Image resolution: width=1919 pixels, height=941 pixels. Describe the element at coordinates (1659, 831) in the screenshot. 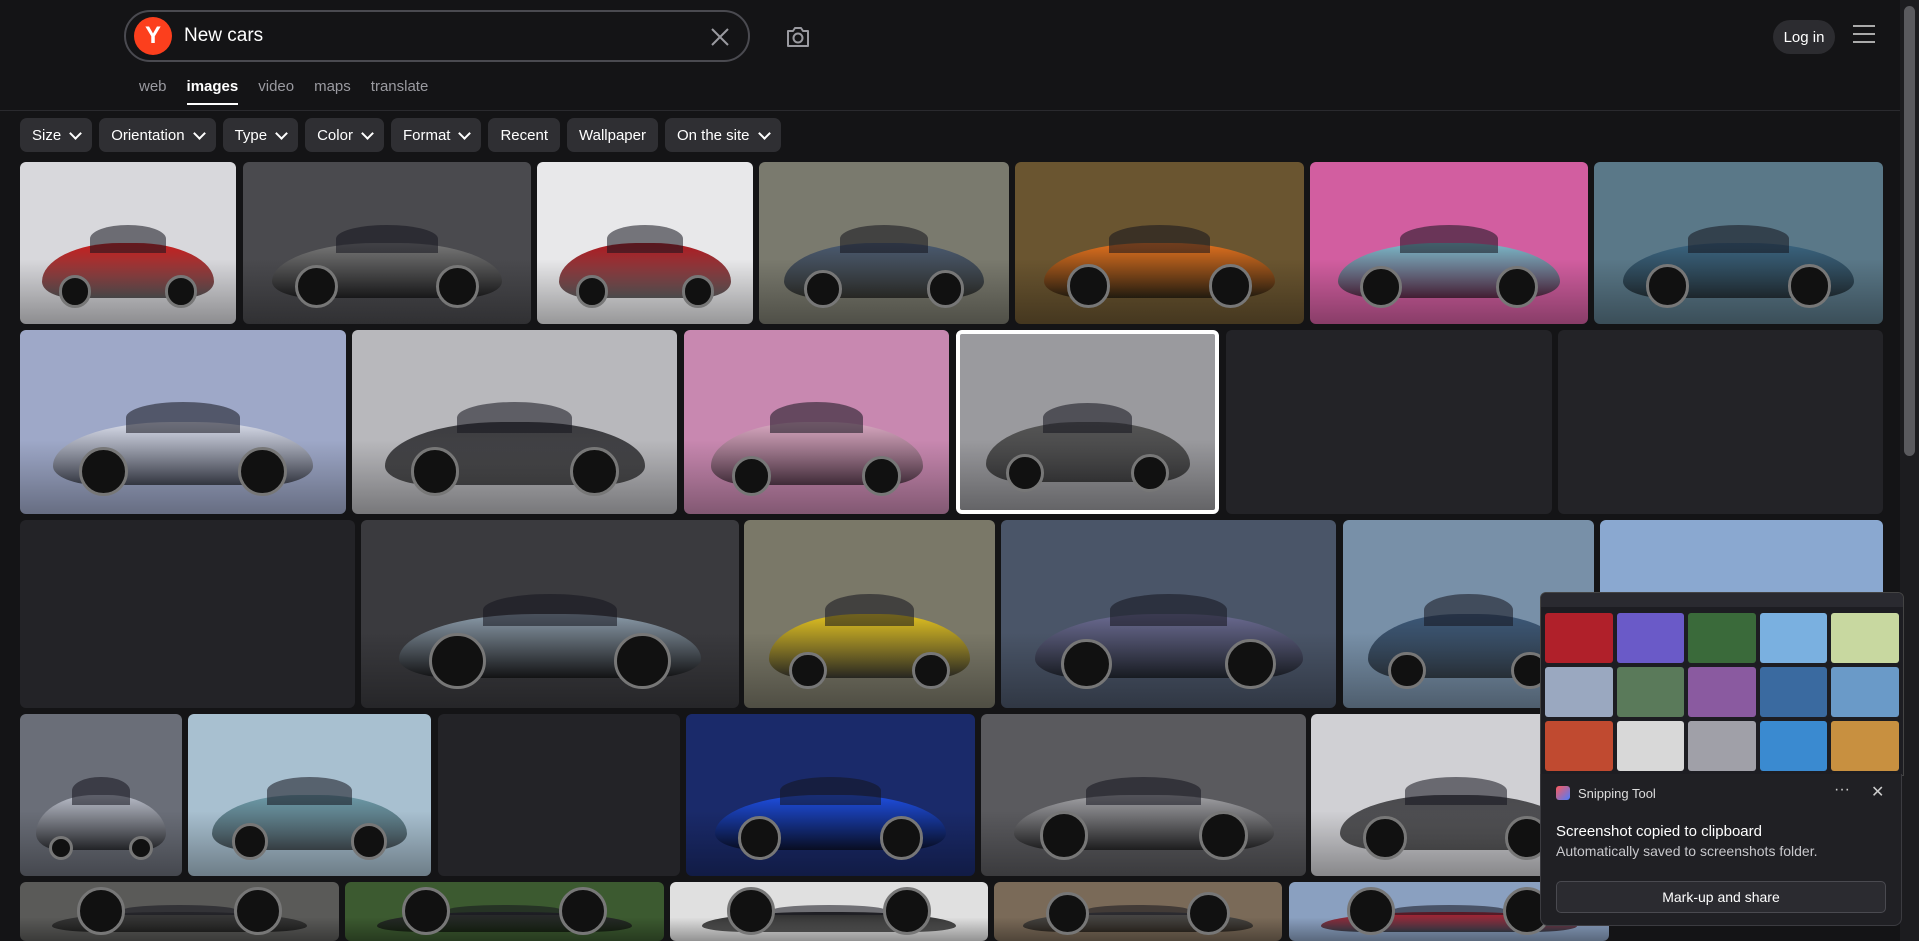

I see `notification-title: Screenshot copied to clipboard` at that location.